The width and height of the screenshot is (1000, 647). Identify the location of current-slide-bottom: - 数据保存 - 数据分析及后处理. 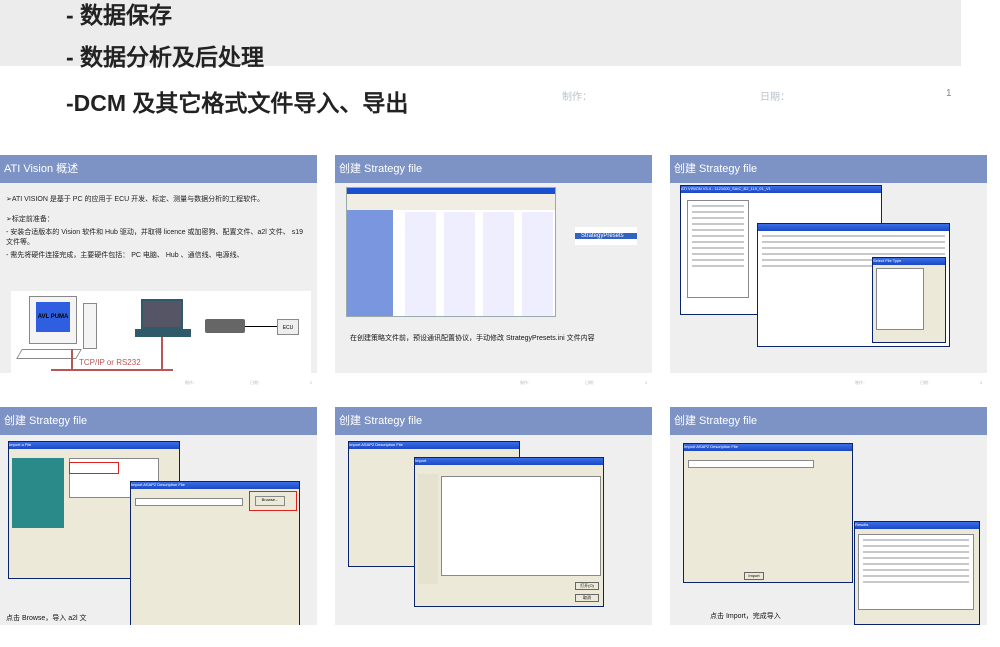
(480, 35).